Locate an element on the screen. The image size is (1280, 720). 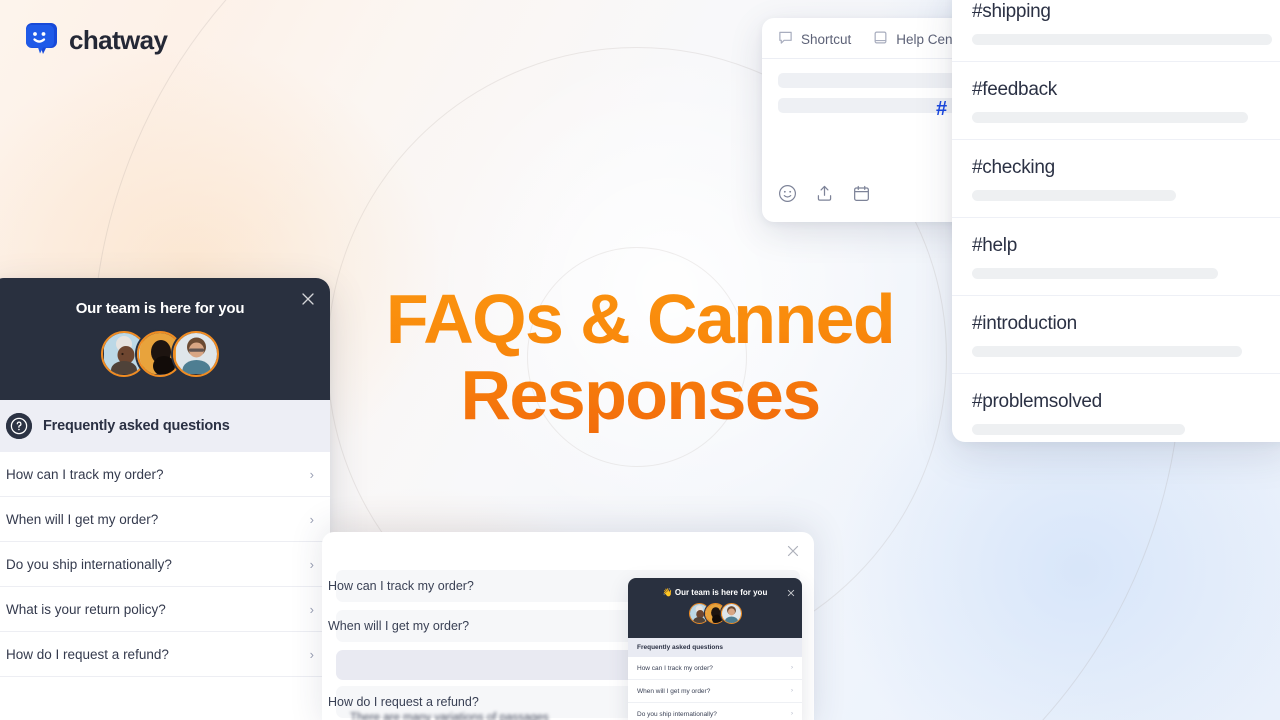
chat-widget-header: Our team is here for you is located at coordinates (165, 339).